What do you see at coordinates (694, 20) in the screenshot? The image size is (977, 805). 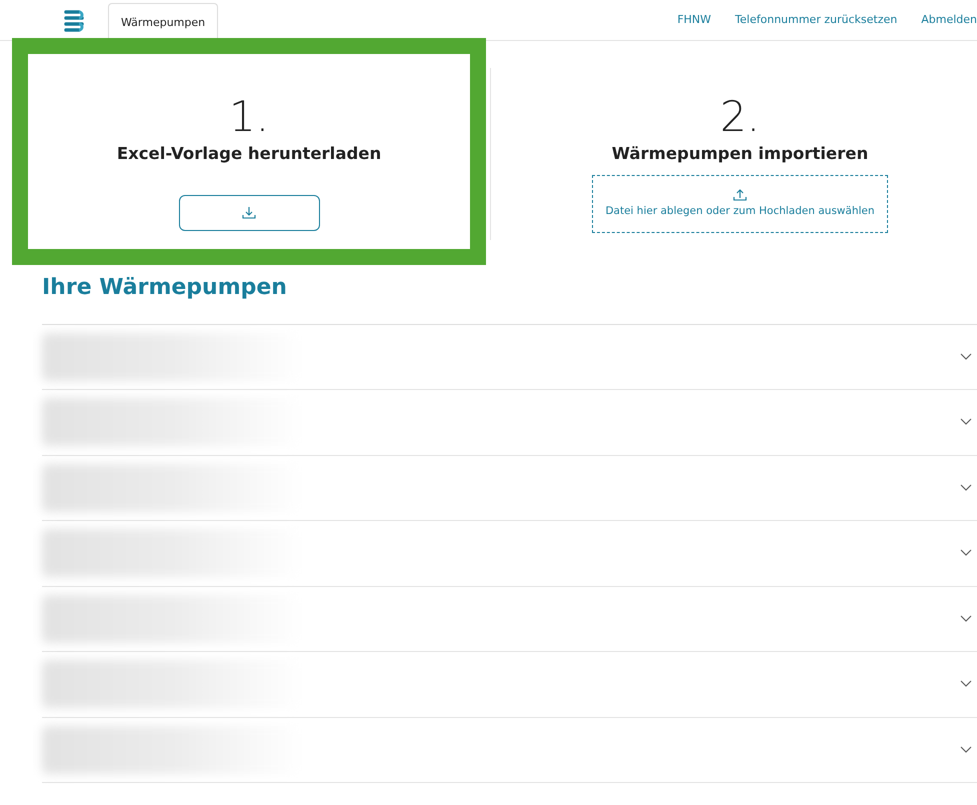 I see `nav-link: FHNW` at bounding box center [694, 20].